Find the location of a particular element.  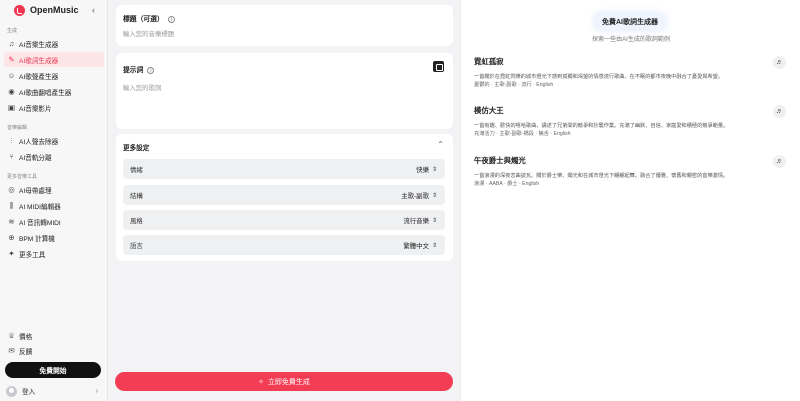

brand-name: OpenMusic is located at coordinates (54, 10).